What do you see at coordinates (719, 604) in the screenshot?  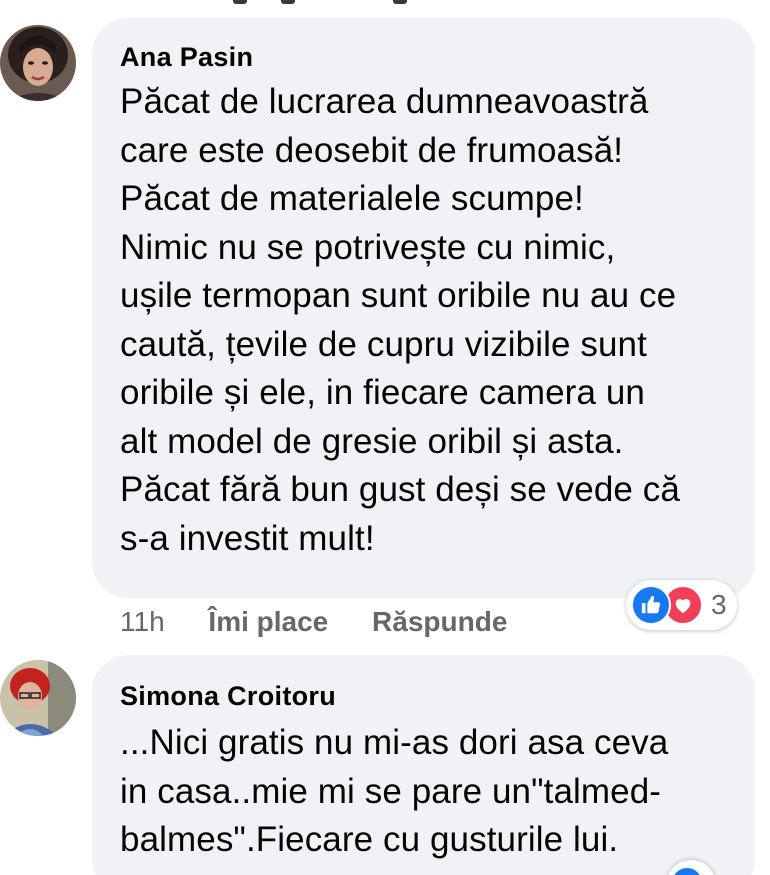 I see `reaction-count: 3` at bounding box center [719, 604].